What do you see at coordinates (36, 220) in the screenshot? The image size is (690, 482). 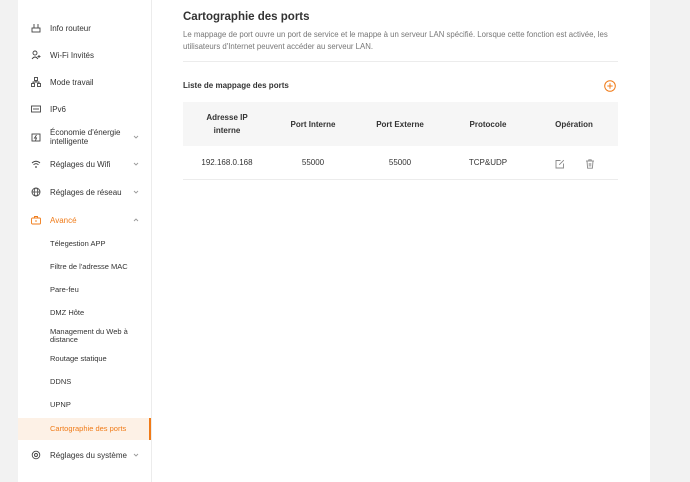 I see `toolbox-icon` at bounding box center [36, 220].